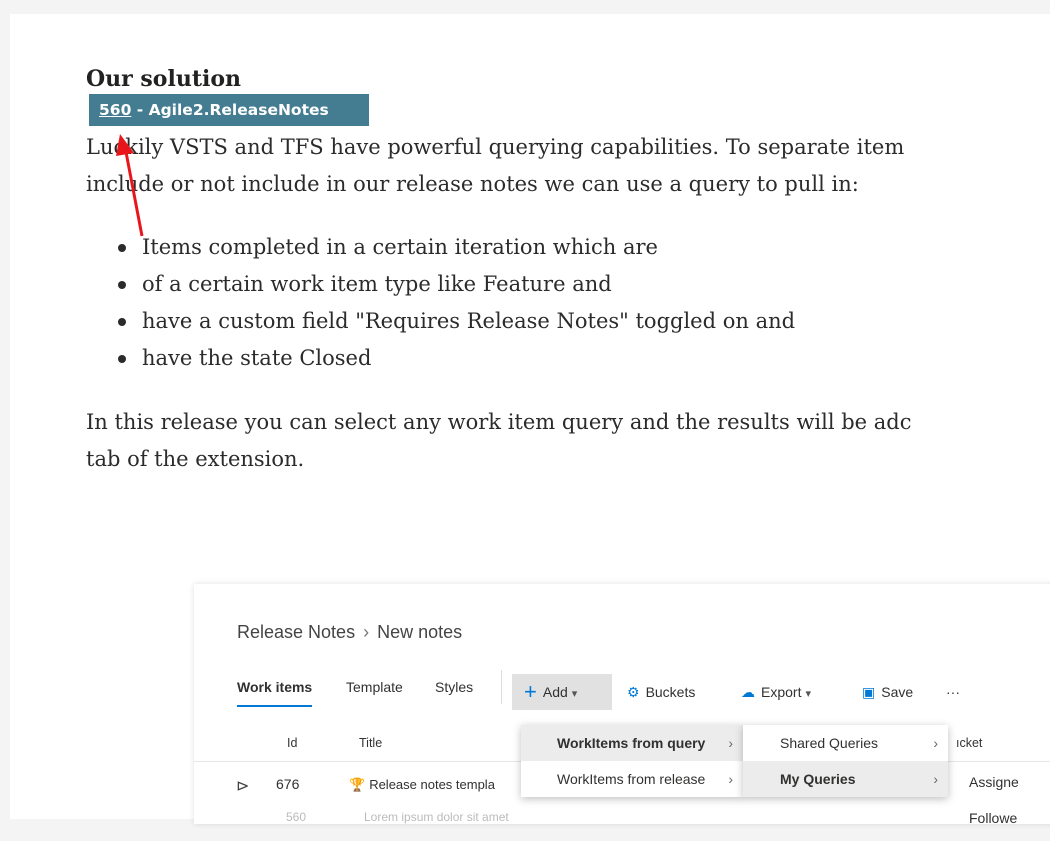 Image resolution: width=1050 pixels, height=841 pixels. I want to click on query-submenu: Shared Queries › My Queries ›, so click(845, 761).